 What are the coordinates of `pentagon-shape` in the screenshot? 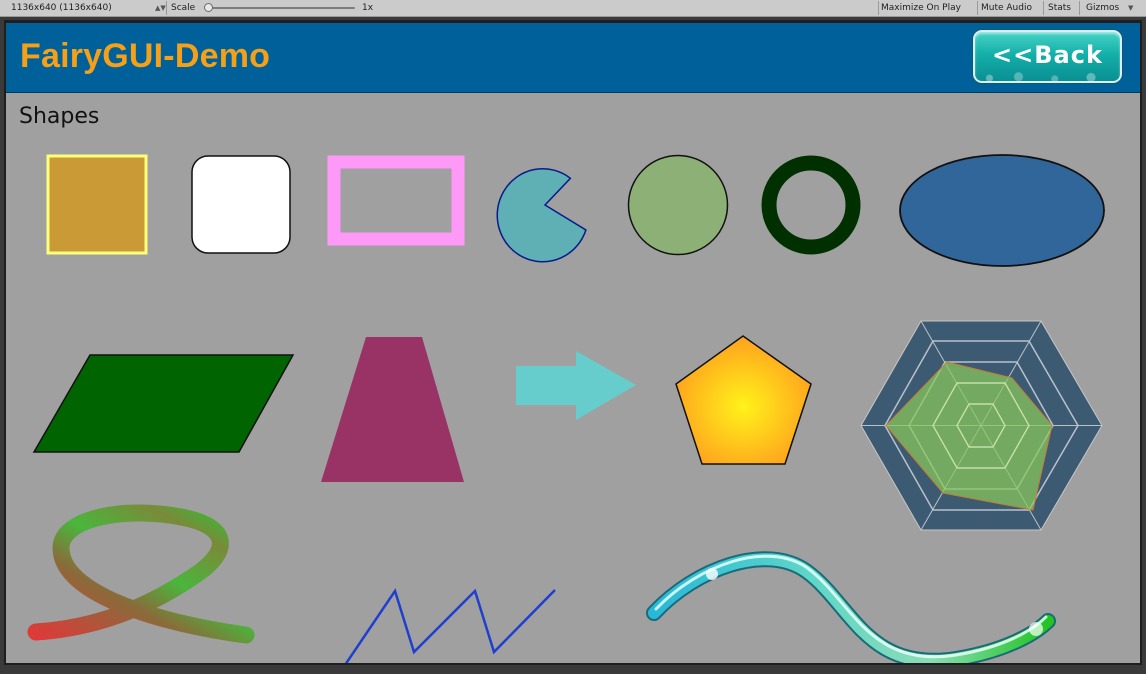 It's located at (743, 400).